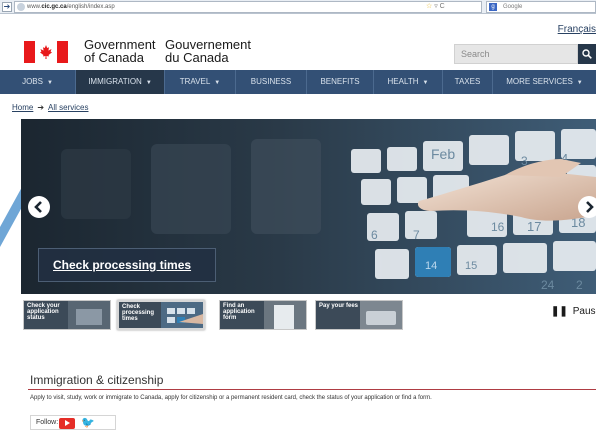 The image size is (596, 430). I want to click on twitter-icon: 🐦, so click(88, 423).